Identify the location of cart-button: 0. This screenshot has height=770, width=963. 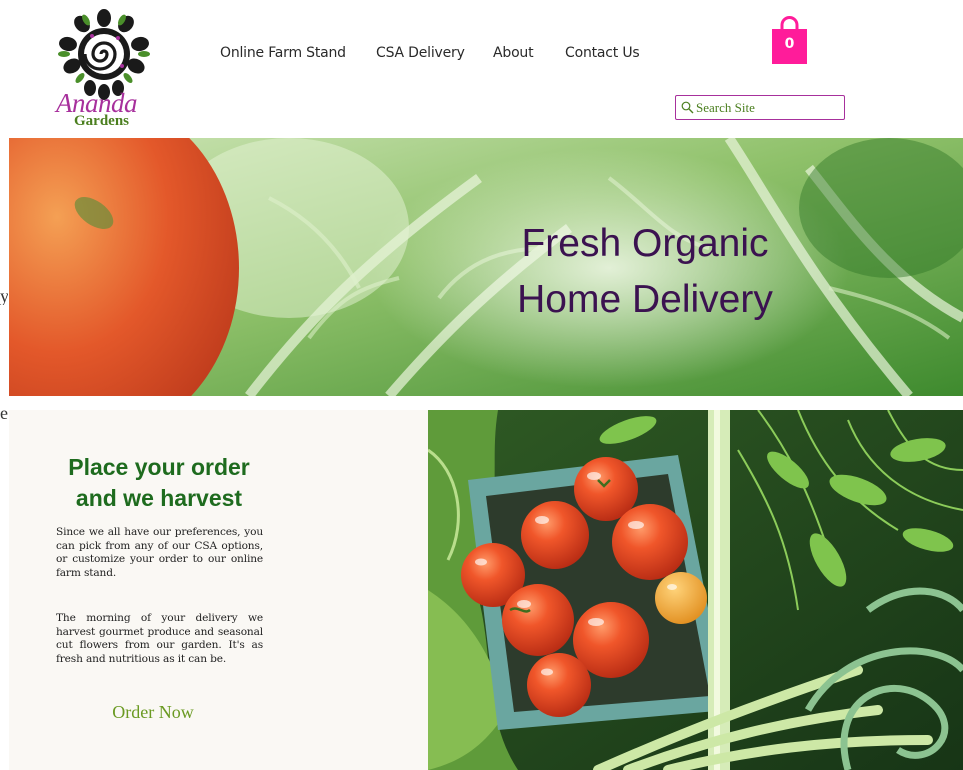
(789, 41).